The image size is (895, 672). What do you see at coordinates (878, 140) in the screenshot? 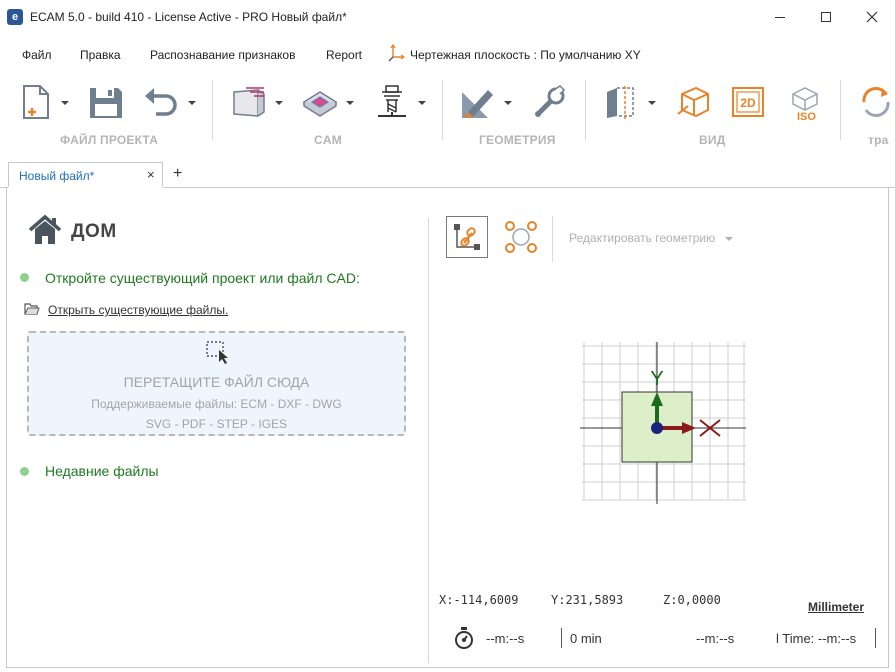
I see `group-label-transform: тра` at bounding box center [878, 140].